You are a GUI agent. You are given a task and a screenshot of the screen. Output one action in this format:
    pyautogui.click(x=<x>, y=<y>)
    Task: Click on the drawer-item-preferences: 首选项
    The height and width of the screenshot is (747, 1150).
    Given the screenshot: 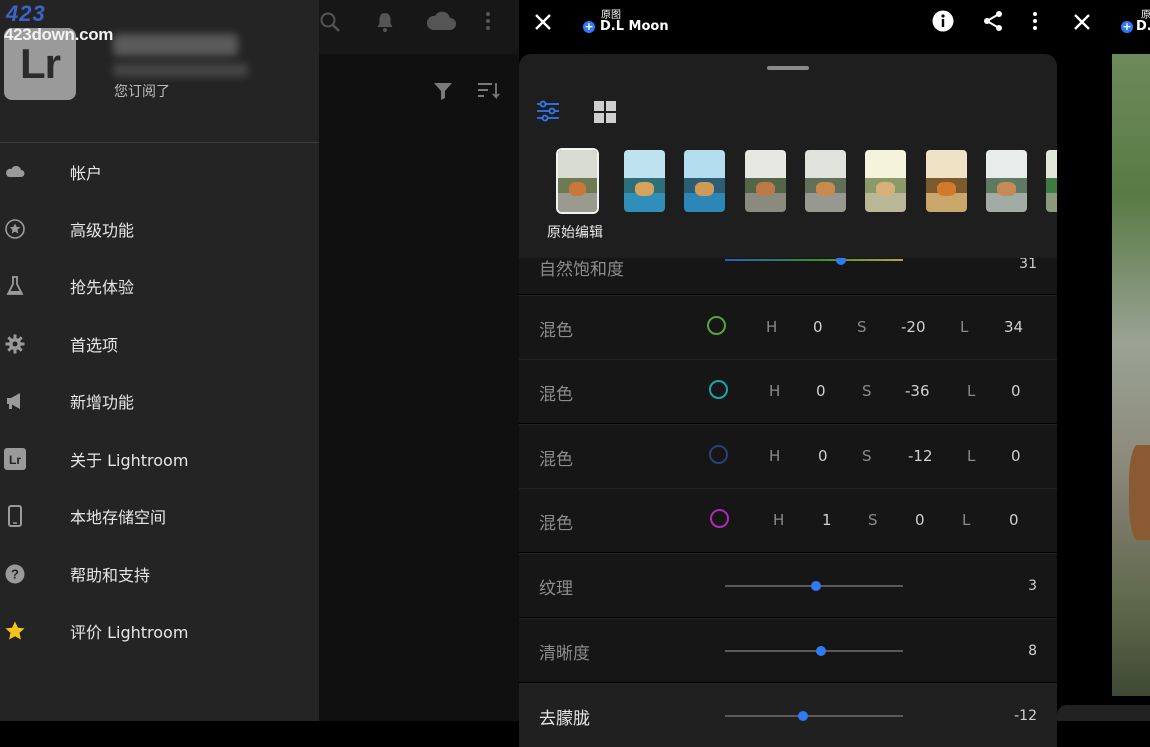 What is the action you would take?
    pyautogui.click(x=159, y=343)
    